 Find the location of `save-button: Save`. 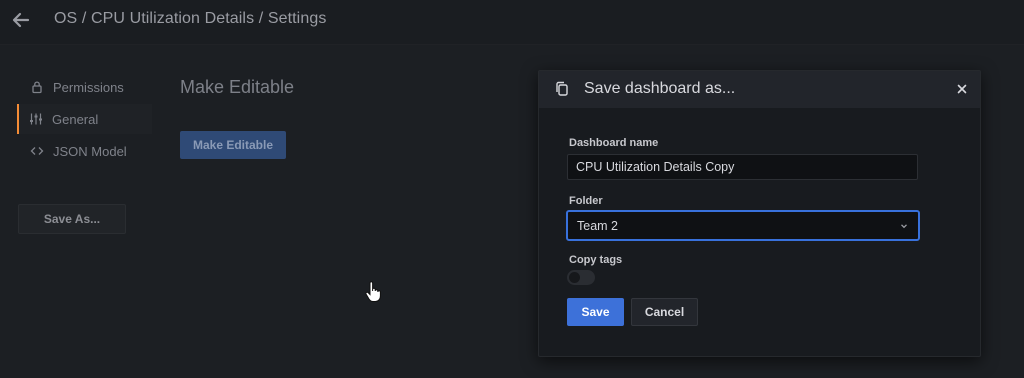

save-button: Save is located at coordinates (595, 312).